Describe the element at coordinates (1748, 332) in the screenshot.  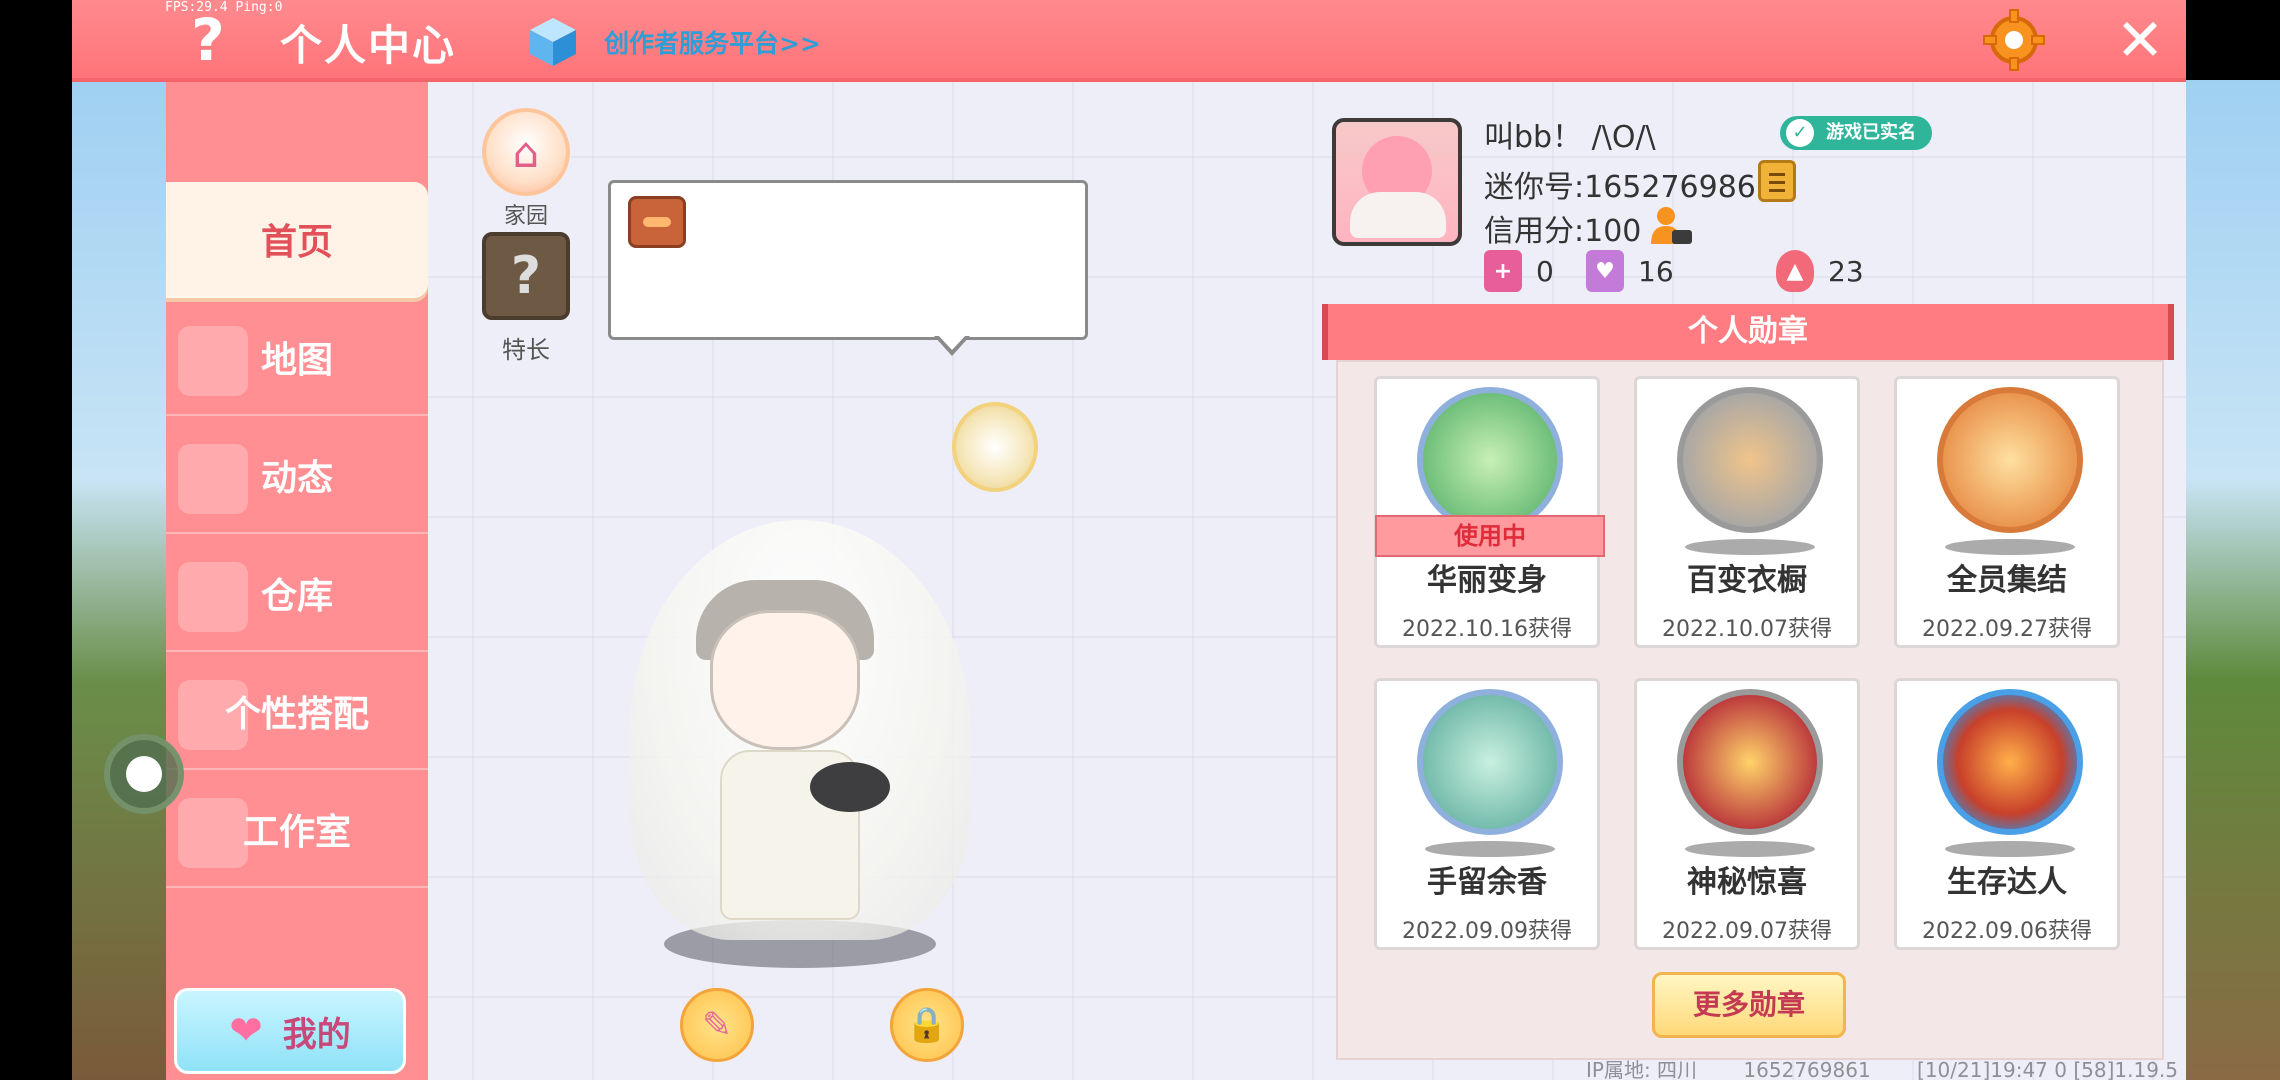
I see `medal-section-title: 个人勋章` at that location.